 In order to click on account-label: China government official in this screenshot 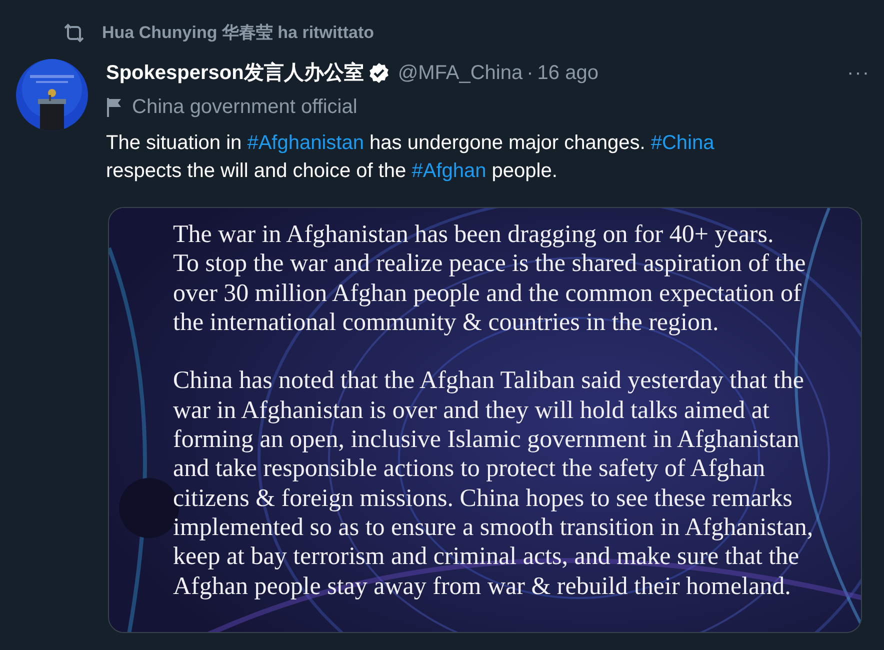, I will do `click(245, 107)`.